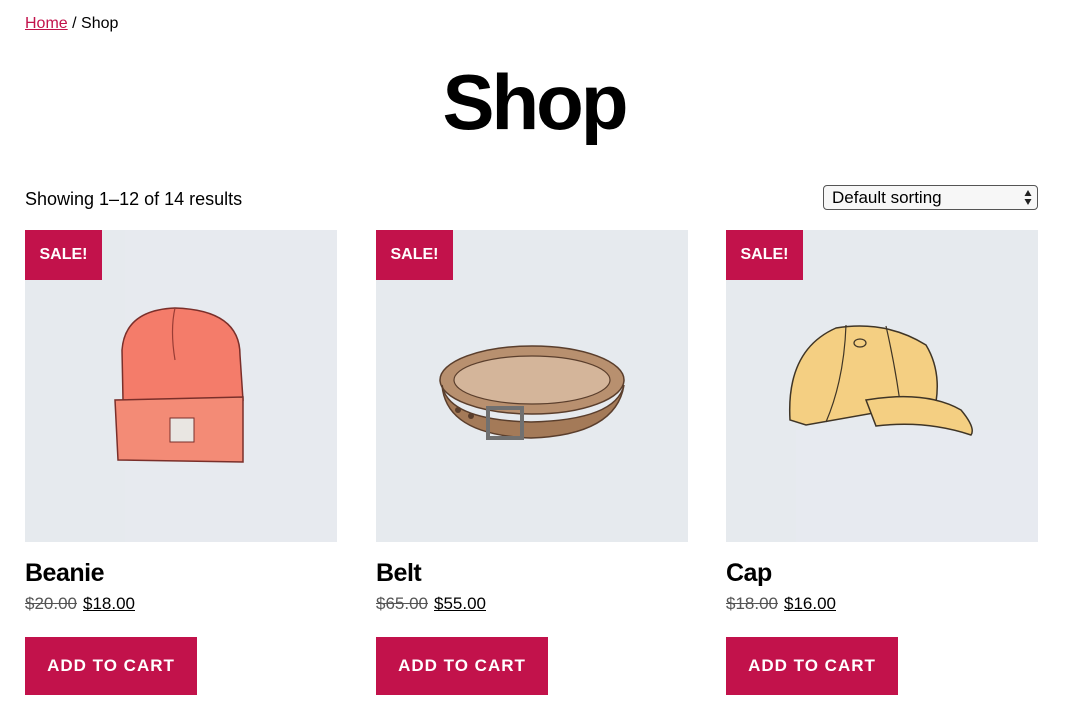 This screenshot has width=1083, height=722. Describe the element at coordinates (532, 386) in the screenshot. I see `product-image-belt: SALE!` at that location.